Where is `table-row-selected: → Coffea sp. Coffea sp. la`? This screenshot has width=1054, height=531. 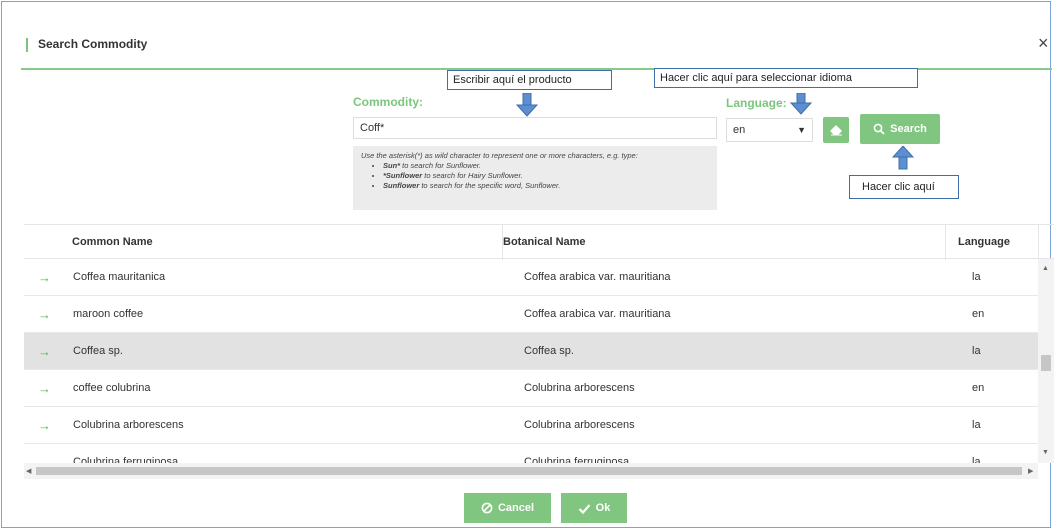 table-row-selected: → Coffea sp. Coffea sp. la is located at coordinates (531, 351).